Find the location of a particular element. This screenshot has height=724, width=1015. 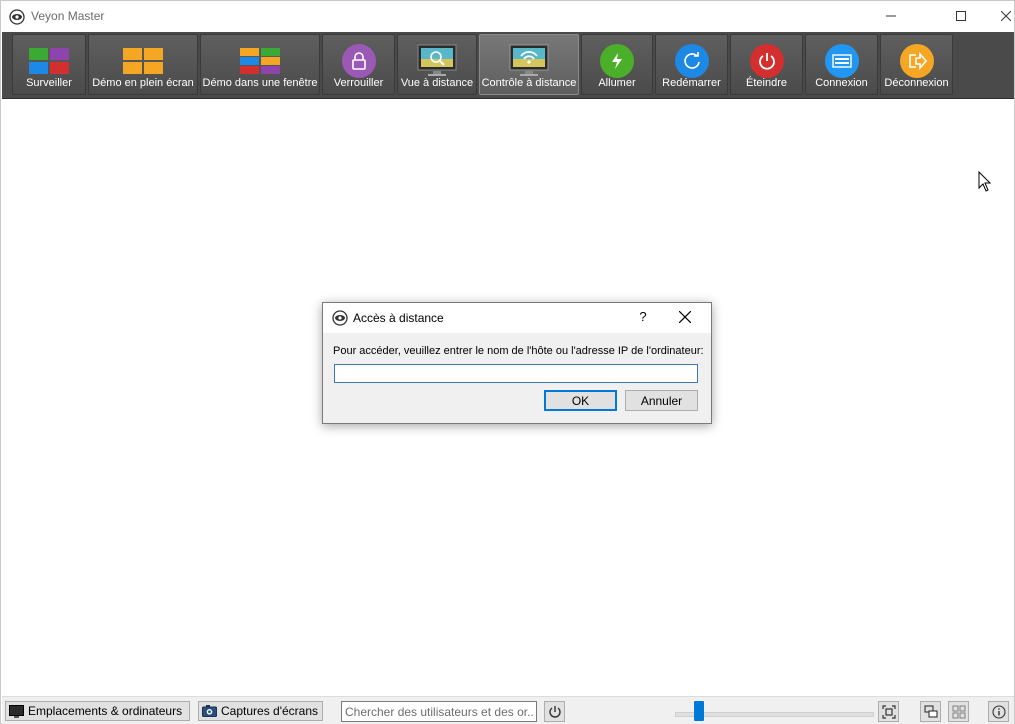

toolbar-button-monitor: Surveiller is located at coordinates (49, 64).